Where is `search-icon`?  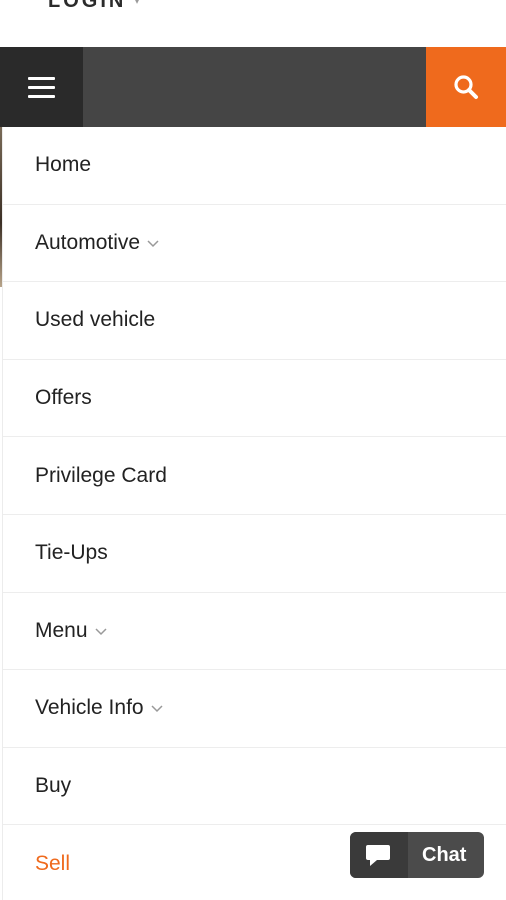
search-icon is located at coordinates (466, 87).